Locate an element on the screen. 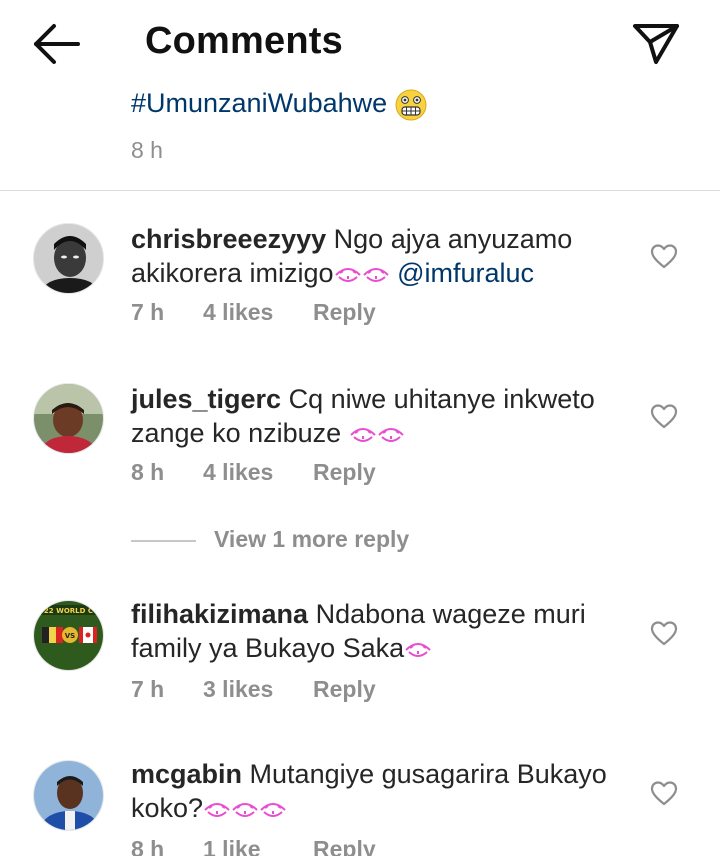 Image resolution: width=720 pixels, height=856 pixels. comment-username: chrisbreeezyyy is located at coordinates (228, 239).